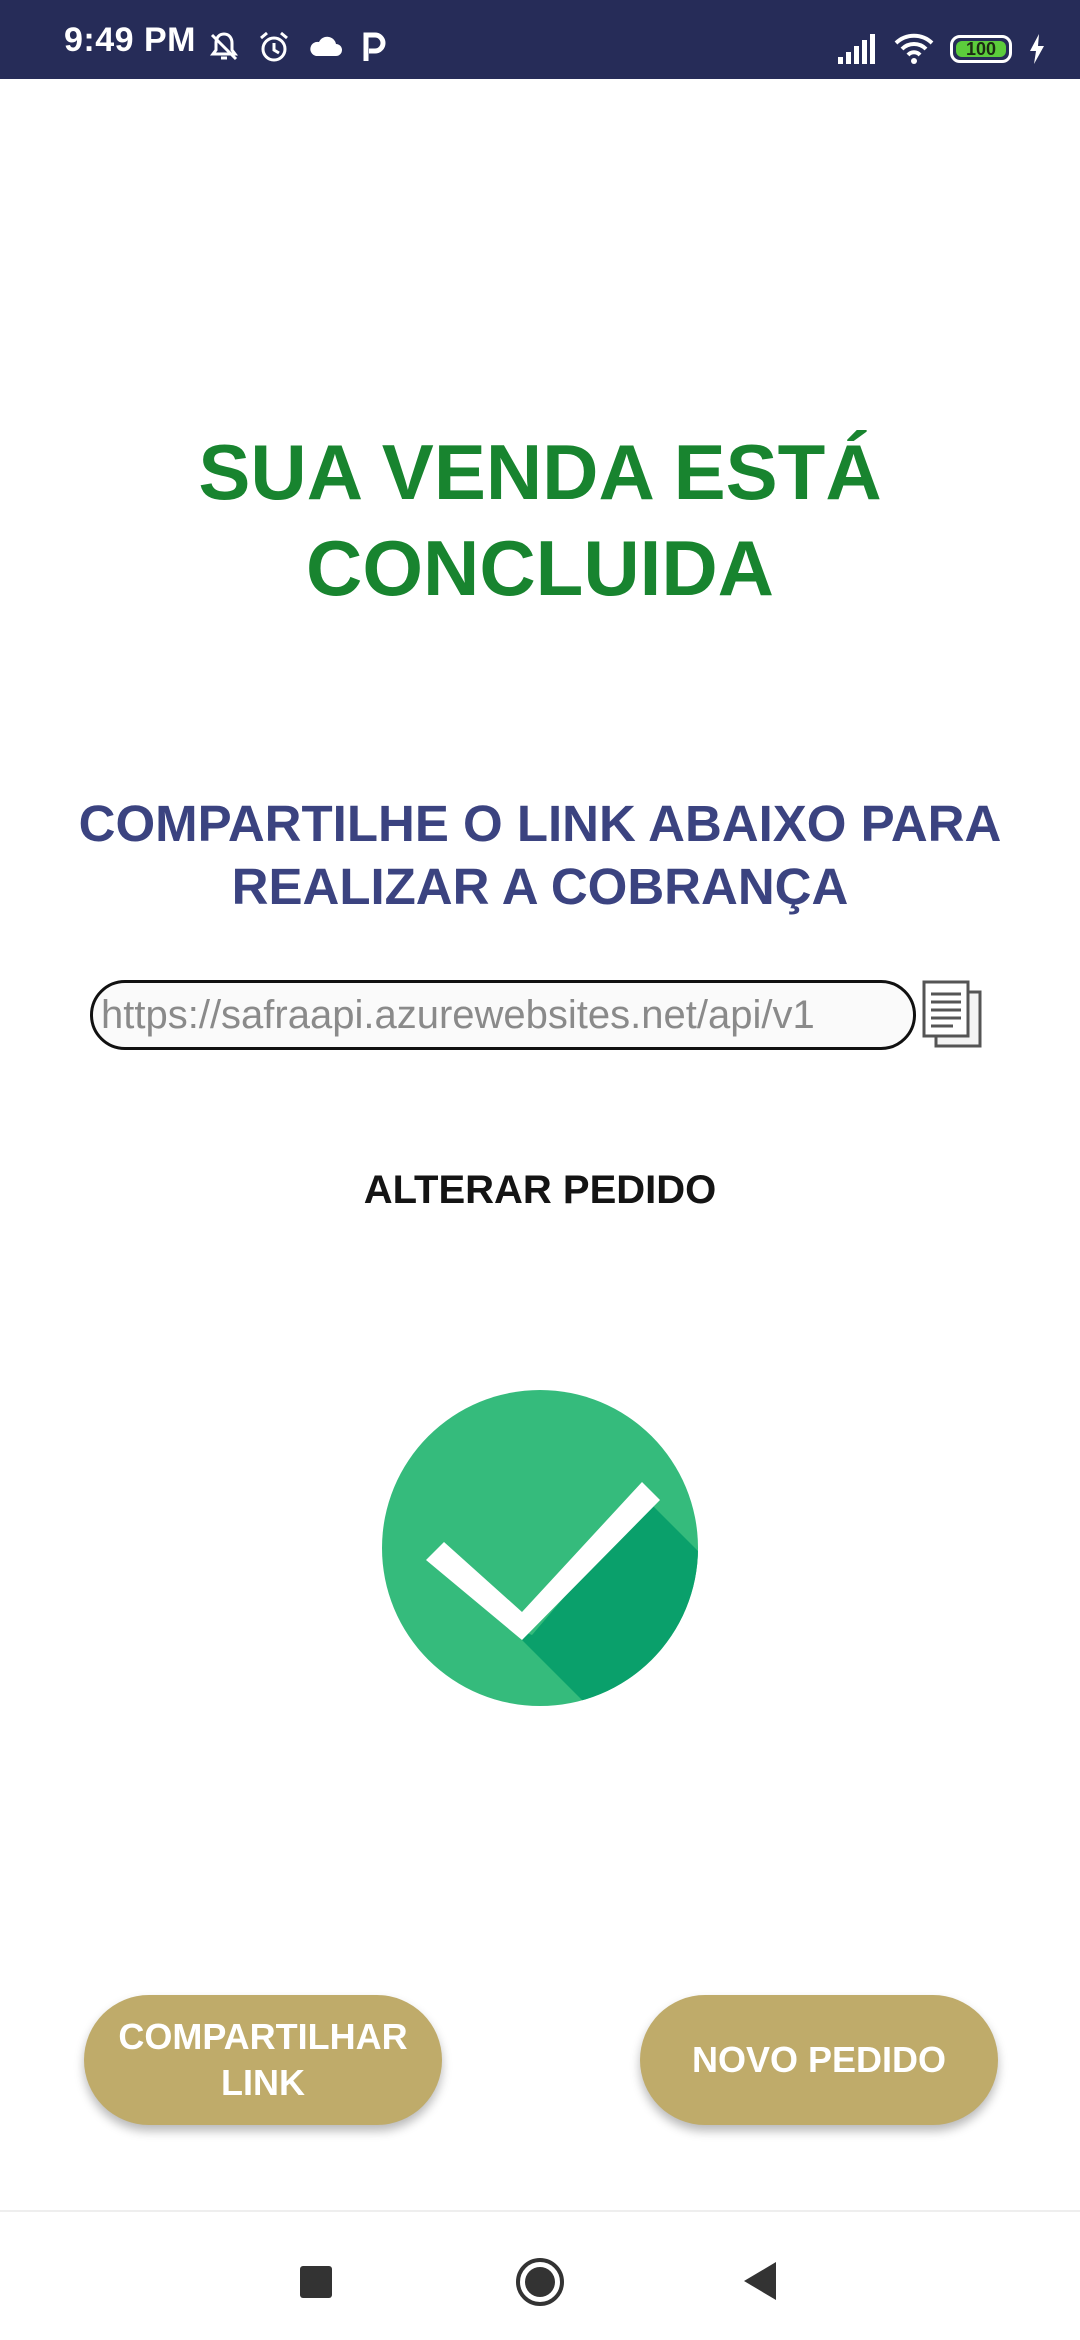 The image size is (1080, 2340). I want to click on back-icon, so click(760, 2281).